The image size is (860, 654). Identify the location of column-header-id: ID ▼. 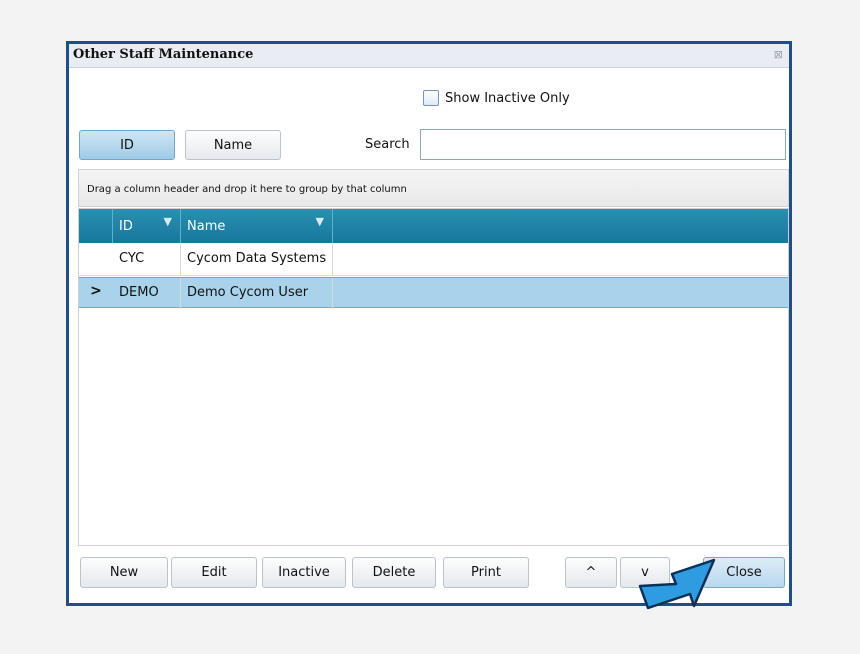
(147, 226).